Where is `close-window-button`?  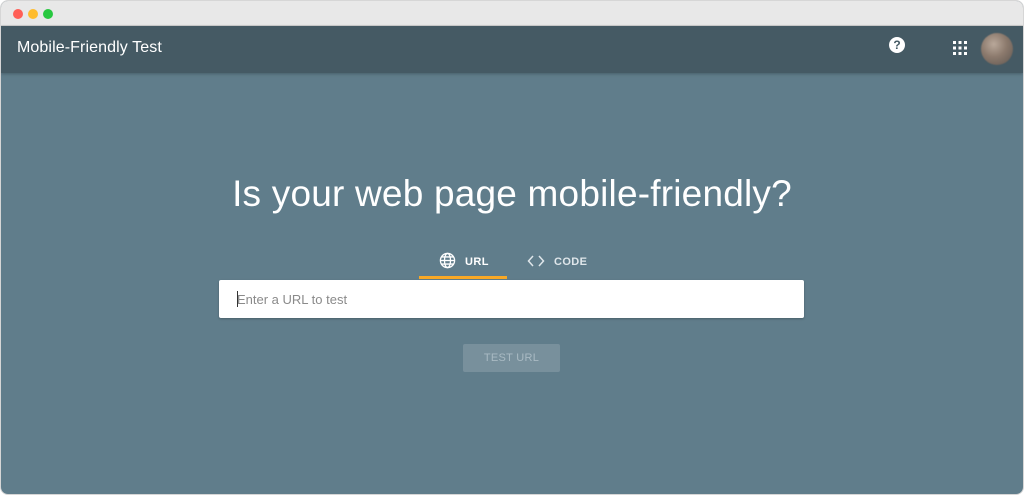
close-window-button is located at coordinates (18, 14).